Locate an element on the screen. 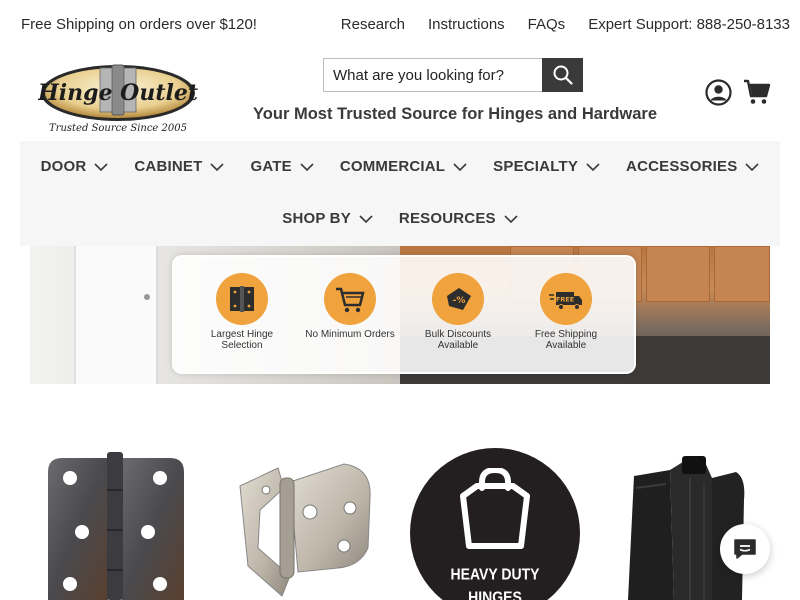 Image resolution: width=800 pixels, height=600 pixels. product-tile-heavy-duty-hinges: HEAVY DUTY HINGES is located at coordinates (495, 524).